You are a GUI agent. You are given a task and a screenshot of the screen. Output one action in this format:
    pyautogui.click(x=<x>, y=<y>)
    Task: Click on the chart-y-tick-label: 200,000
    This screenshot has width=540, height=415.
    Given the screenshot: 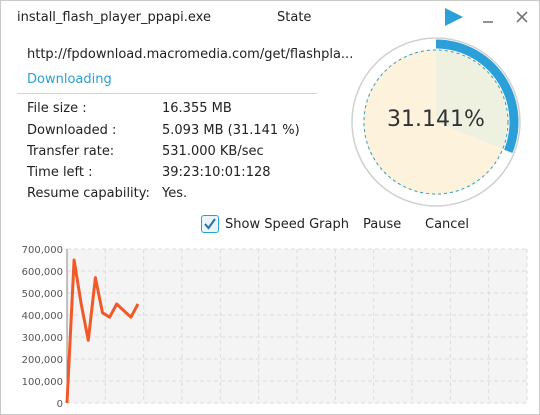 What is the action you would take?
    pyautogui.click(x=42, y=360)
    